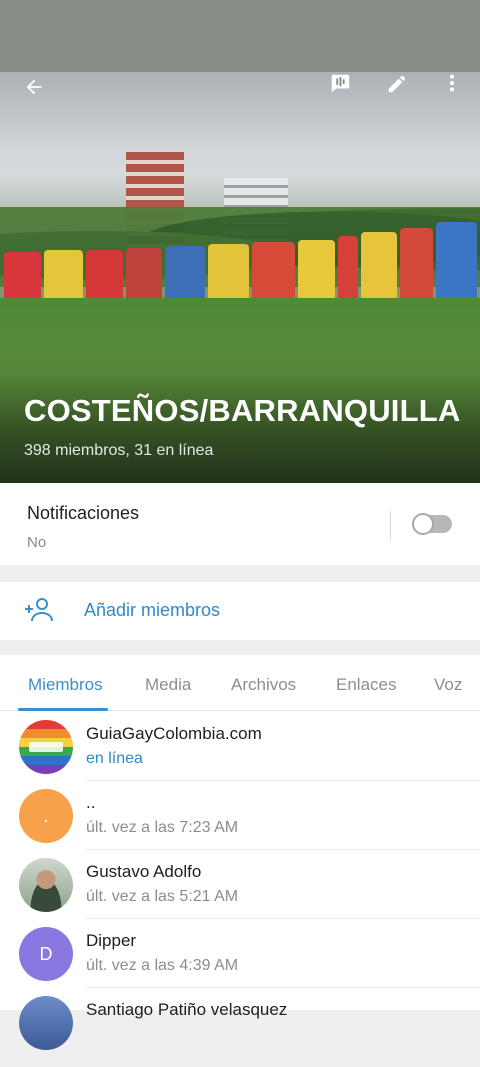  What do you see at coordinates (397, 84) in the screenshot?
I see `edit-pencil-icon` at bounding box center [397, 84].